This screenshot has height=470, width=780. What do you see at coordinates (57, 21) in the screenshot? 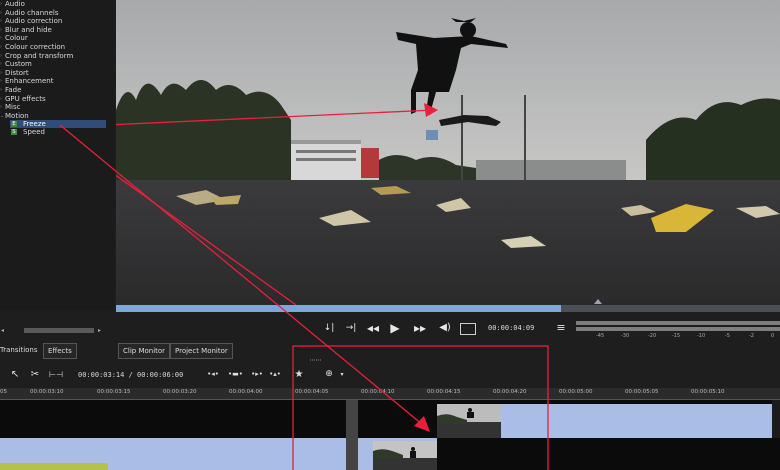
I see `tree-category-audio-correction: › Audio correction` at bounding box center [57, 21].